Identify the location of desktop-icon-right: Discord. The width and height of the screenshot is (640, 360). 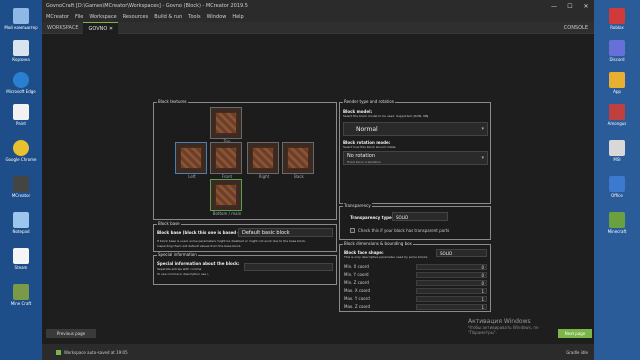
(617, 51).